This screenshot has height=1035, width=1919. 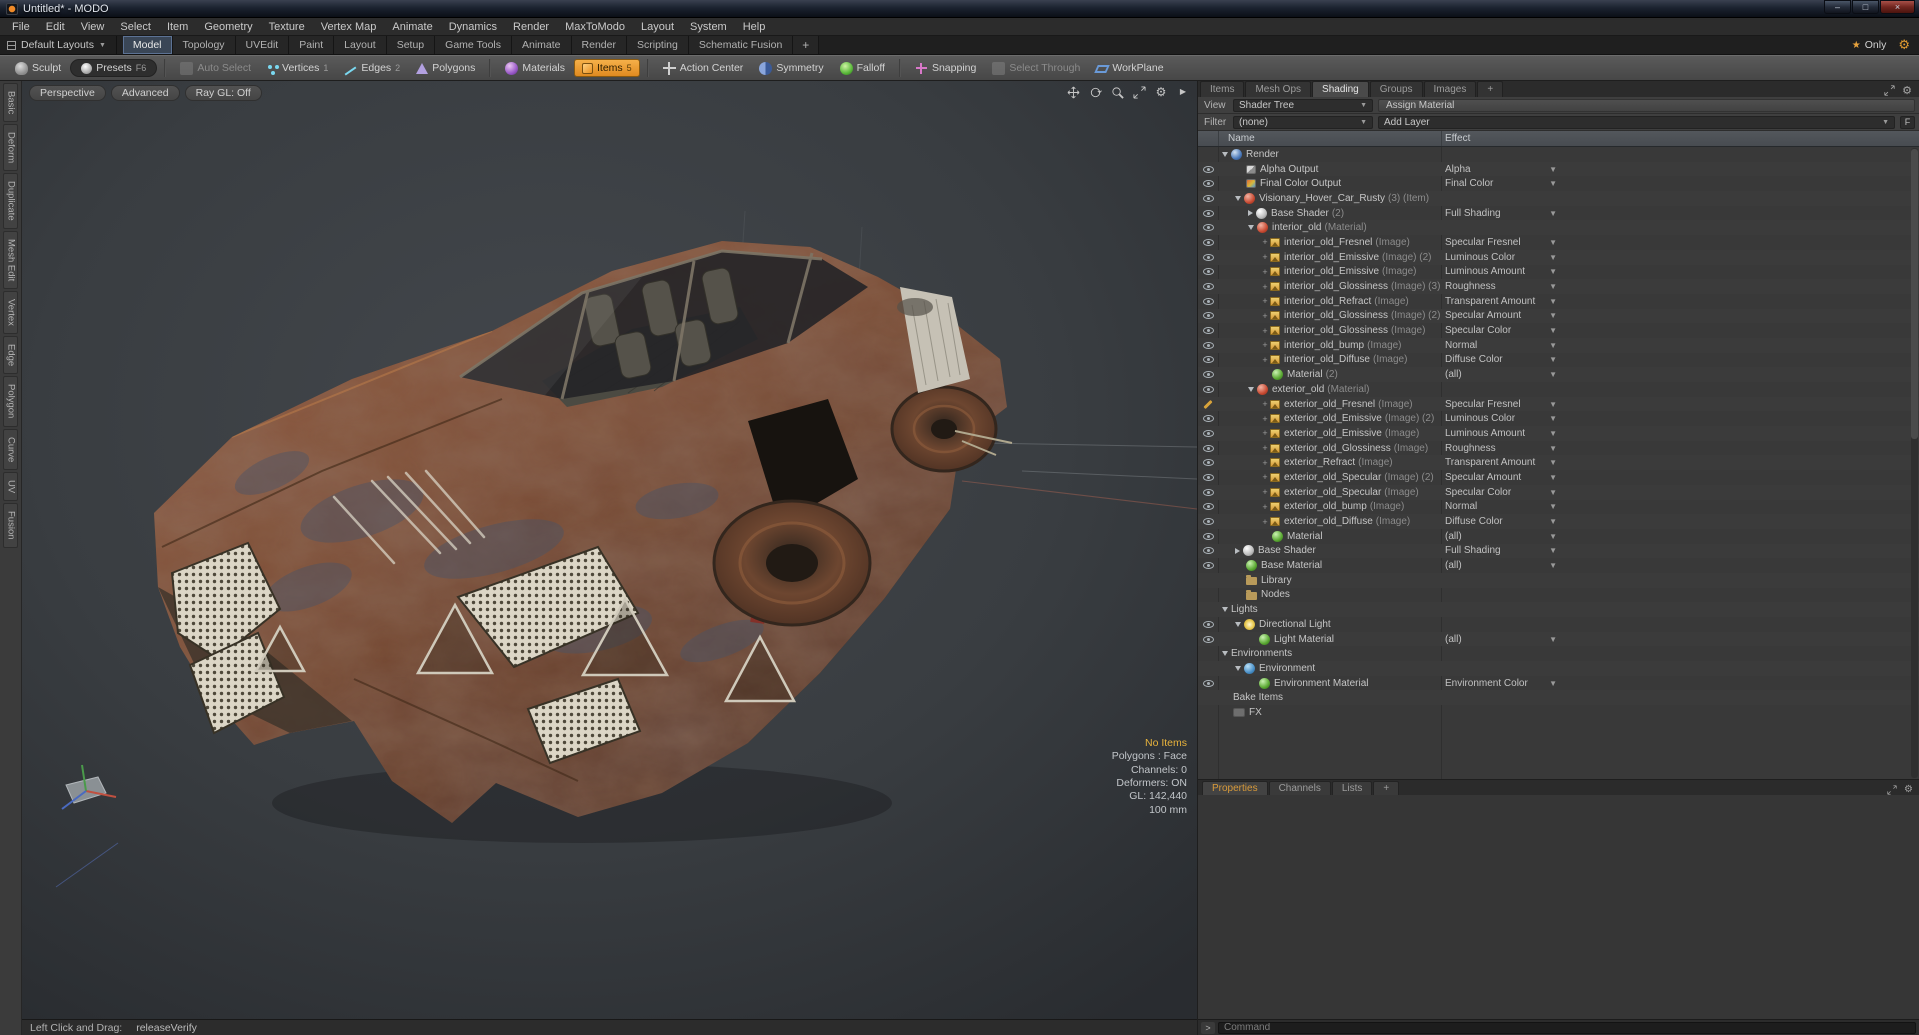 What do you see at coordinates (1501, 418) in the screenshot?
I see `effect-cell: Luminous Color ▼` at bounding box center [1501, 418].